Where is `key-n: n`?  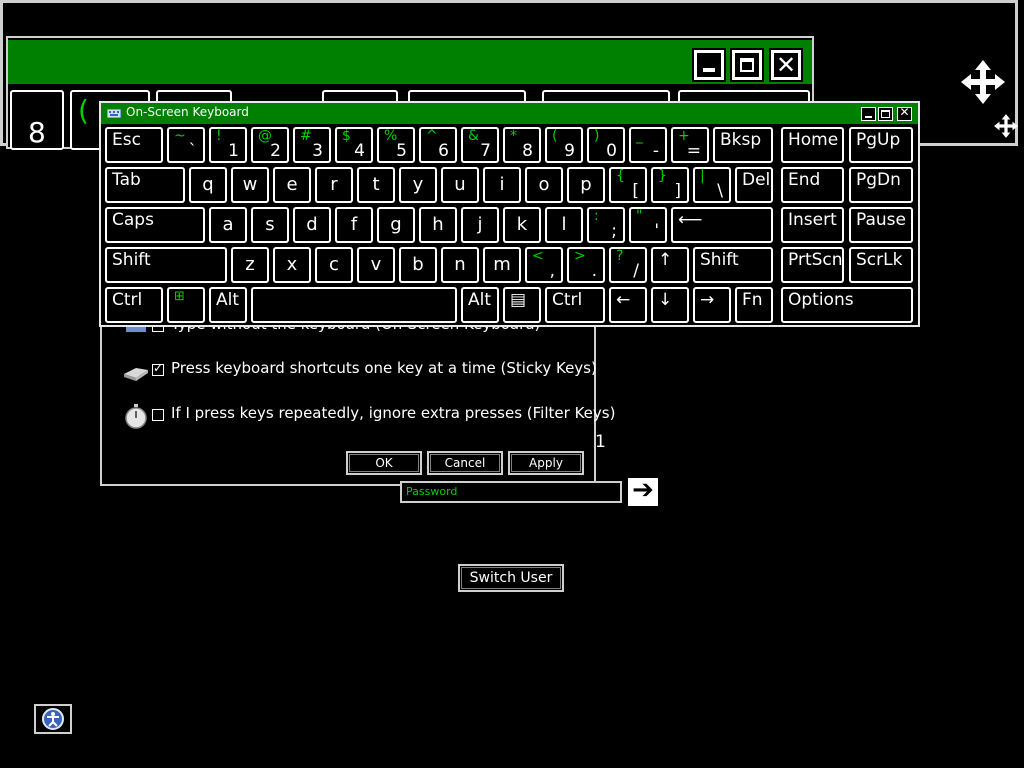 key-n: n is located at coordinates (460, 265).